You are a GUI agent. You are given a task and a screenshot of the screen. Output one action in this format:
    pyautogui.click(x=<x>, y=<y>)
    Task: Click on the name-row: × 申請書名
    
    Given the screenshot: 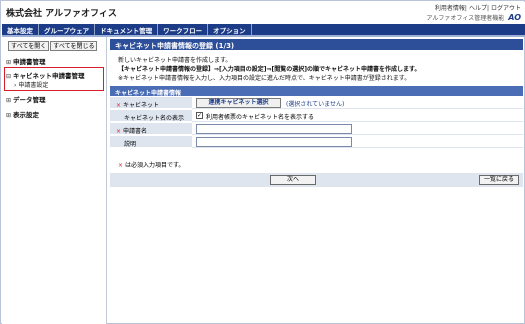 What is the action you would take?
    pyautogui.click(x=316, y=129)
    